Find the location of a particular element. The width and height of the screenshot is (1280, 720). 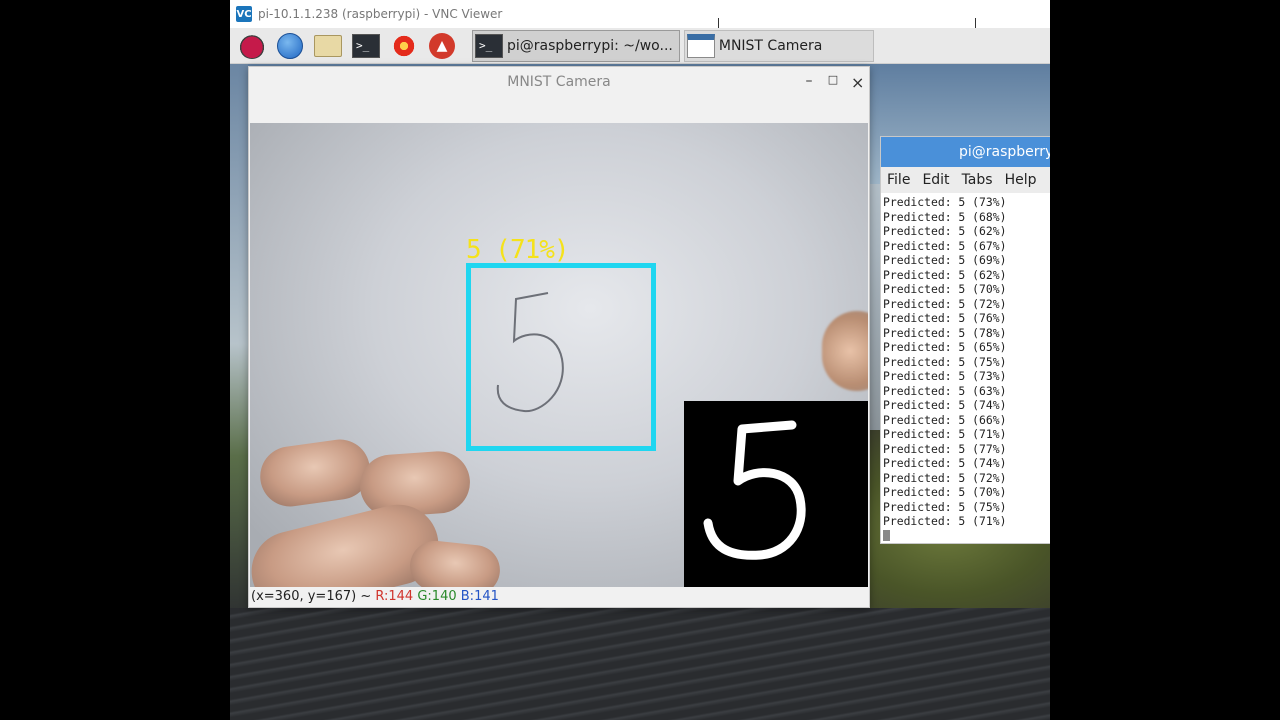

menu-file: File is located at coordinates (898, 180).